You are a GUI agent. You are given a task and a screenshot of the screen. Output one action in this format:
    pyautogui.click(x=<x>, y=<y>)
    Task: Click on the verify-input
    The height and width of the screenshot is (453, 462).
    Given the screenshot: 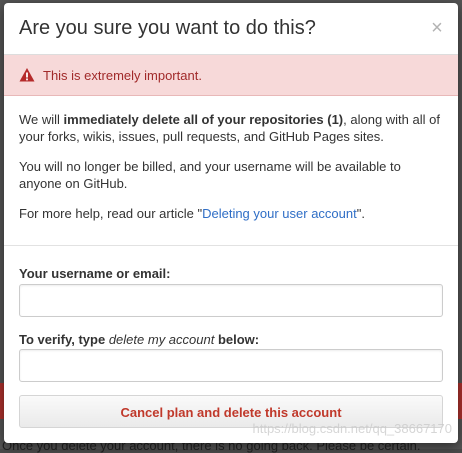 What is the action you would take?
    pyautogui.click(x=231, y=365)
    